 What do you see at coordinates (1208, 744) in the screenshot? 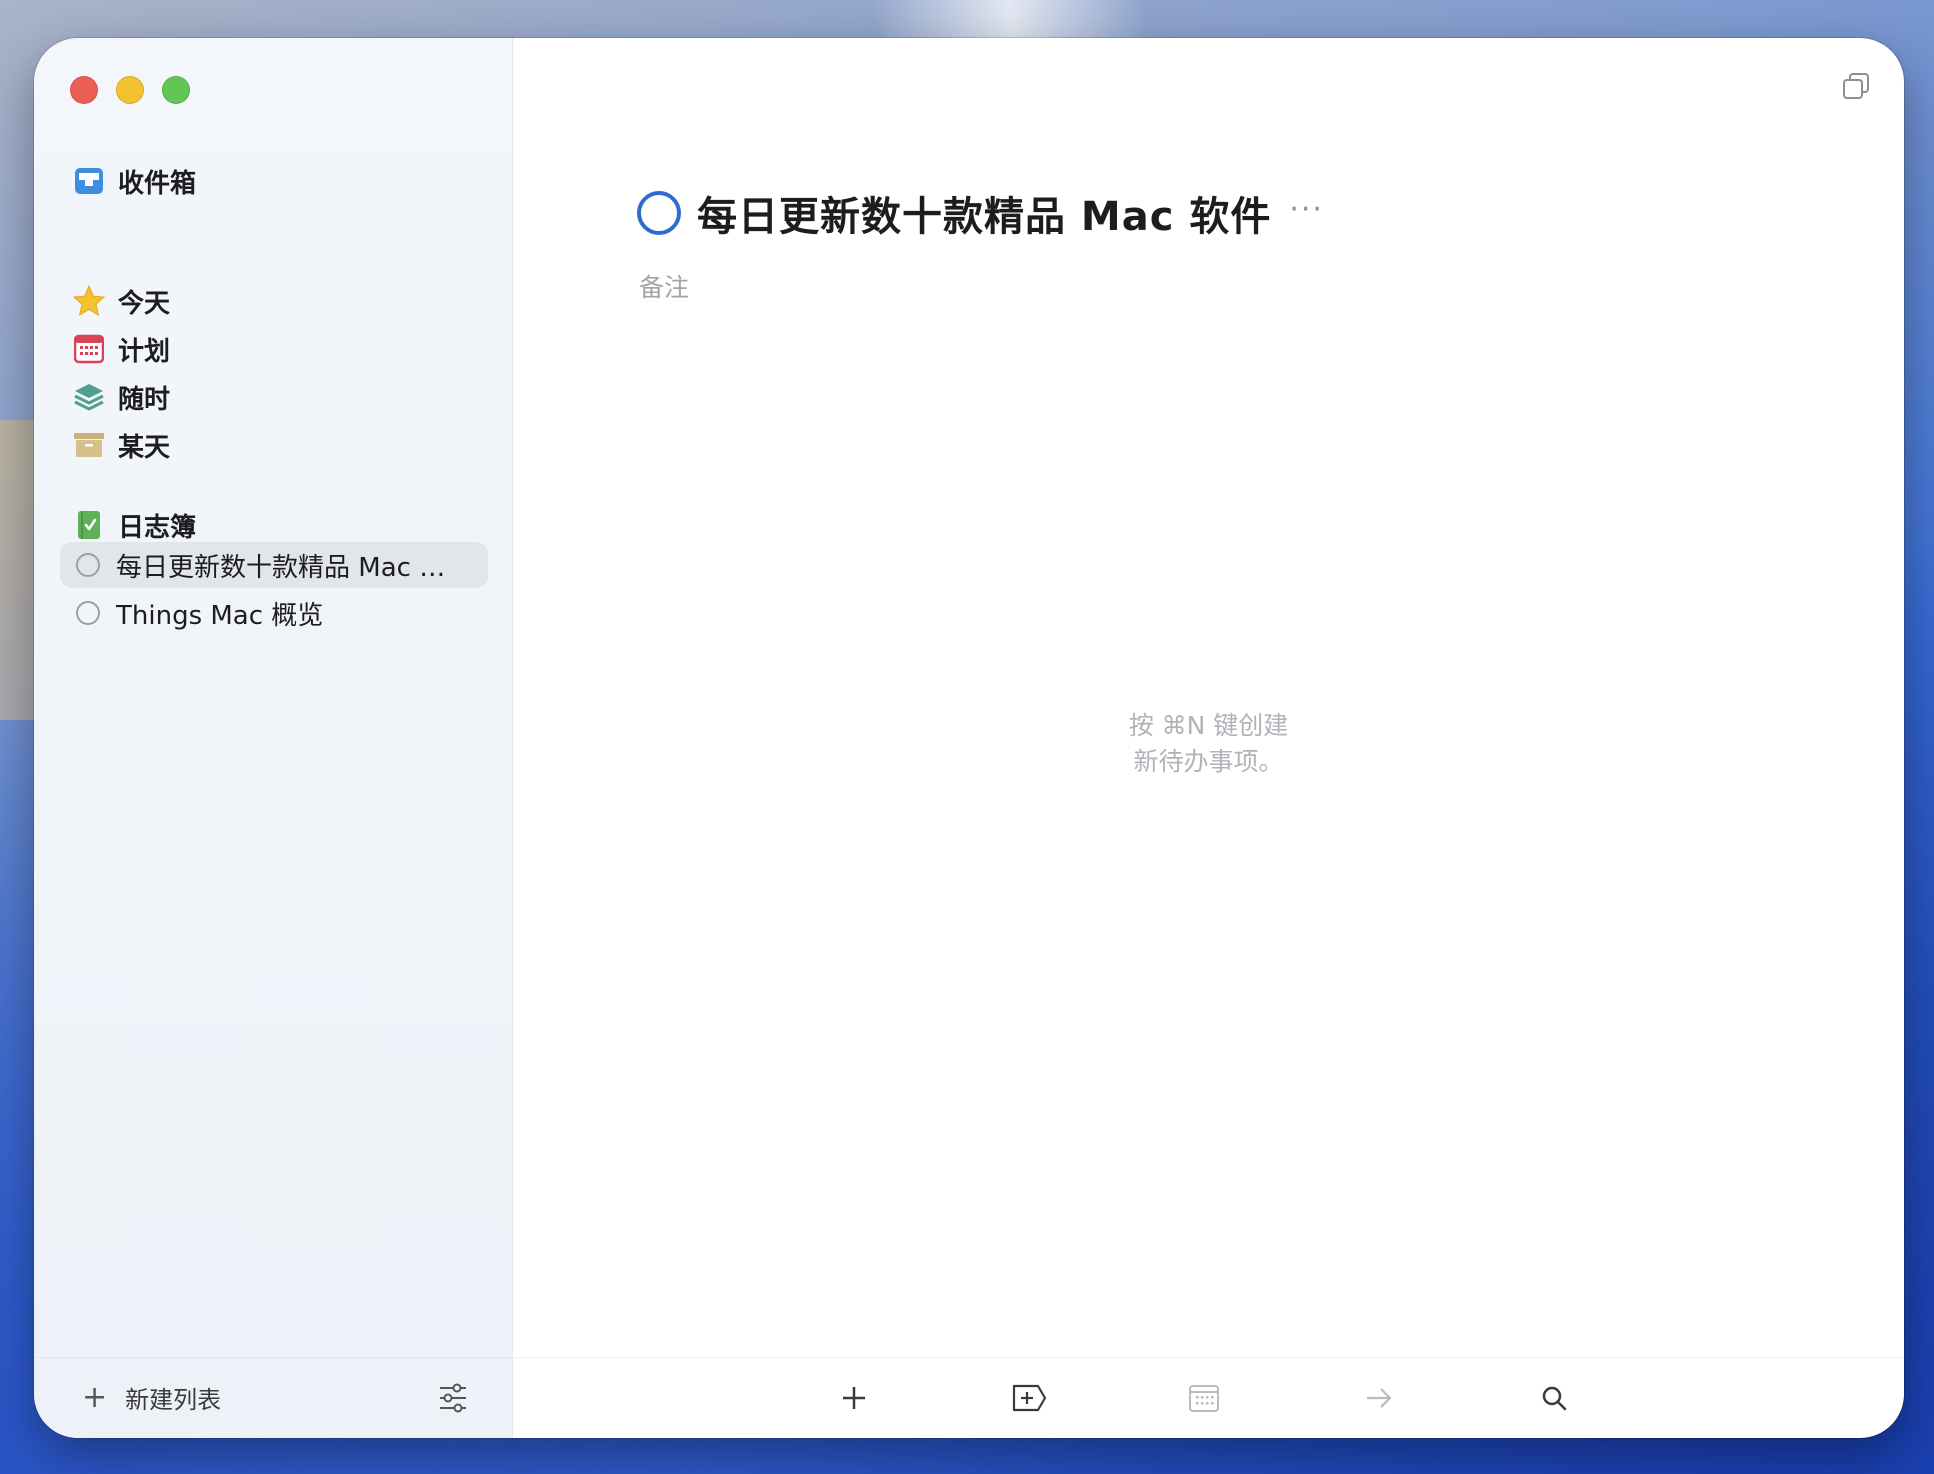
I see `empty-state-hint: 按 ⌘N 键创建 新待办事项。` at bounding box center [1208, 744].